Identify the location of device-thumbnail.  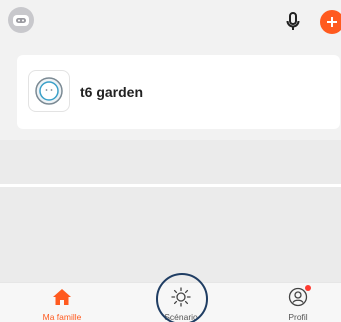
(49, 91).